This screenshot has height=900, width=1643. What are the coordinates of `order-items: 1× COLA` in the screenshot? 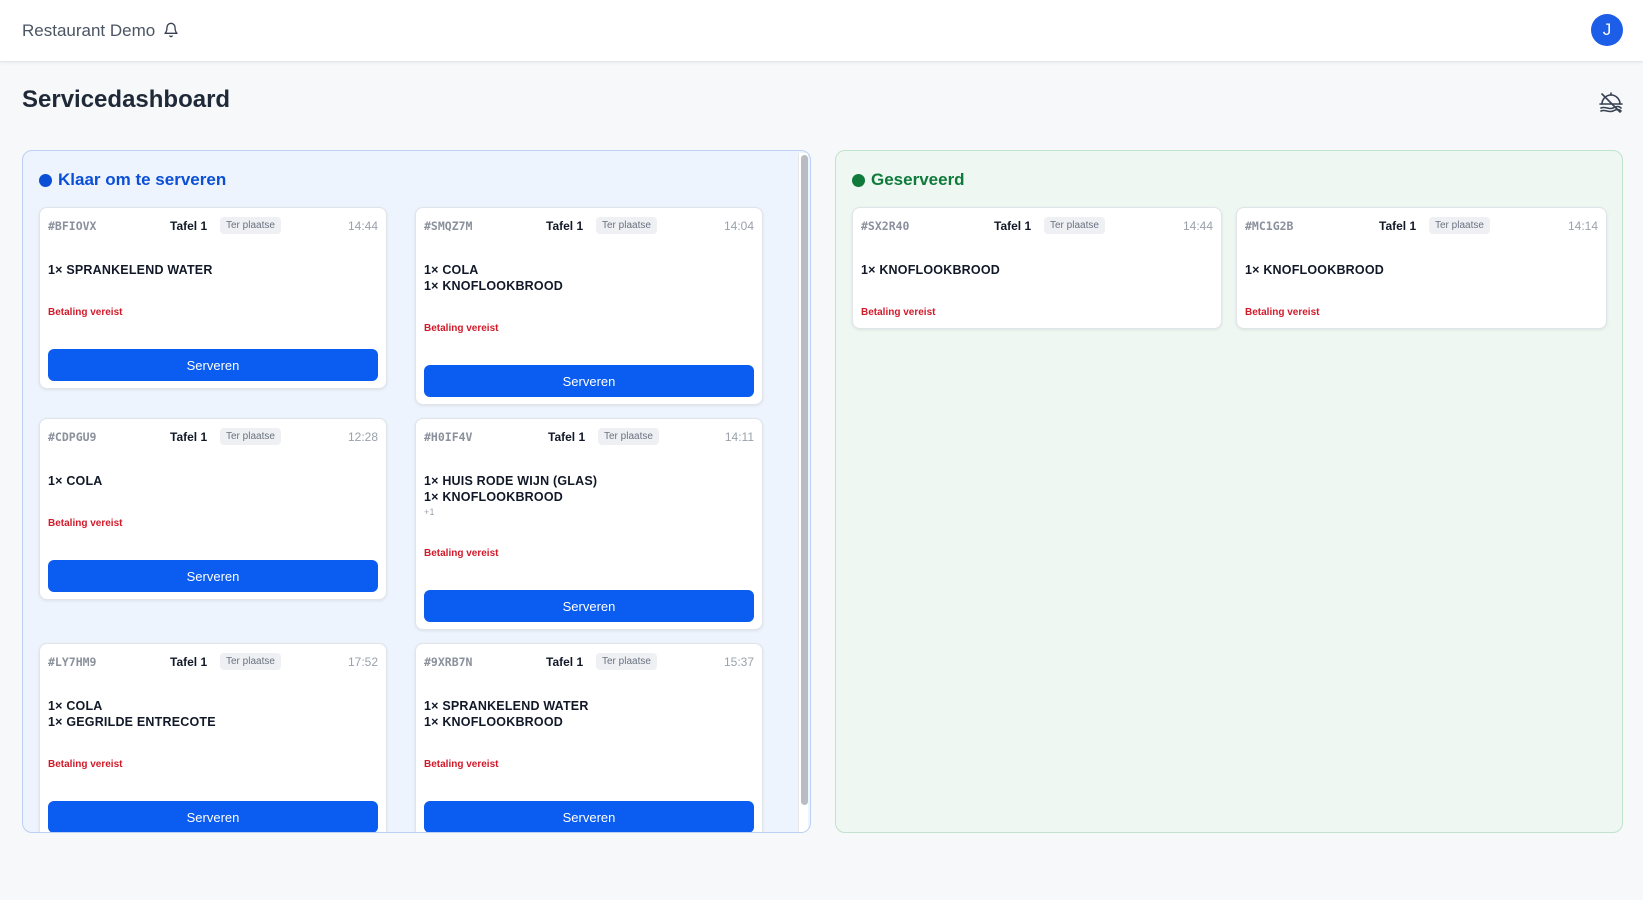 It's located at (75, 481).